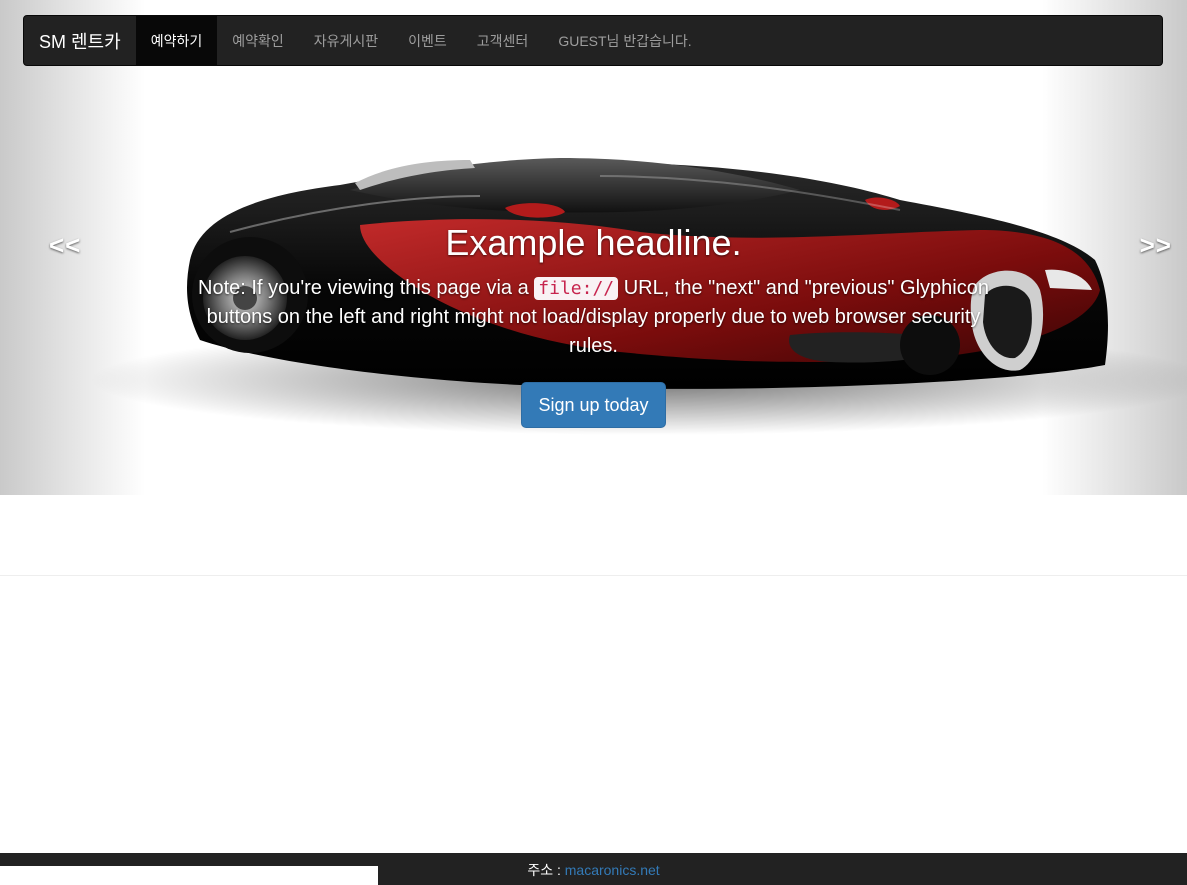 The image size is (1187, 885). What do you see at coordinates (366, 288) in the screenshot?
I see `caption-note-start: Note: If you're viewing this page via a` at bounding box center [366, 288].